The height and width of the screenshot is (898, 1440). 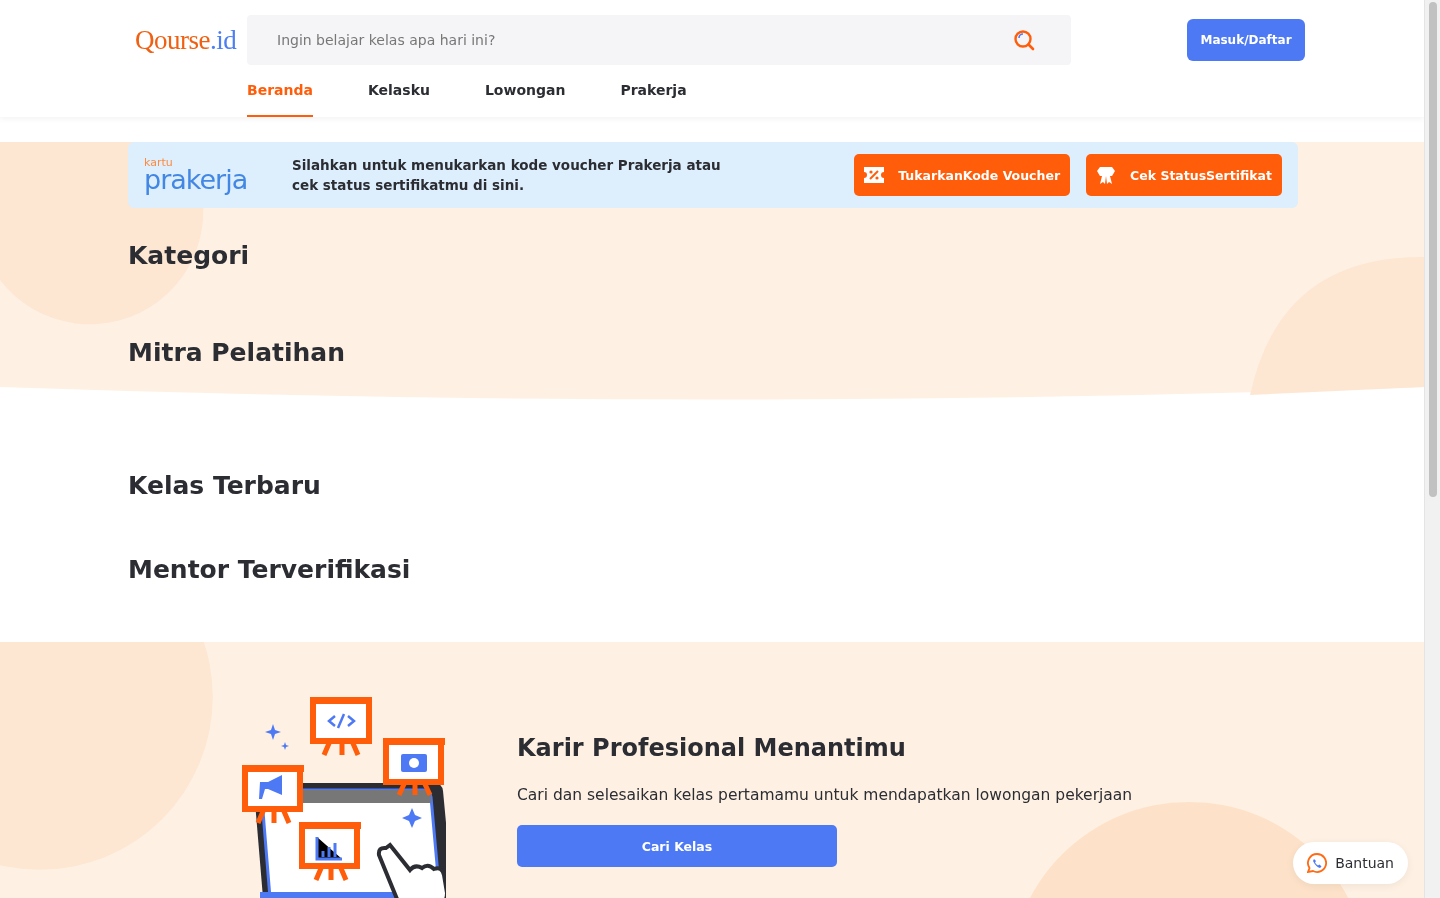 I want to click on help-button: Bantuan, so click(x=1350, y=863).